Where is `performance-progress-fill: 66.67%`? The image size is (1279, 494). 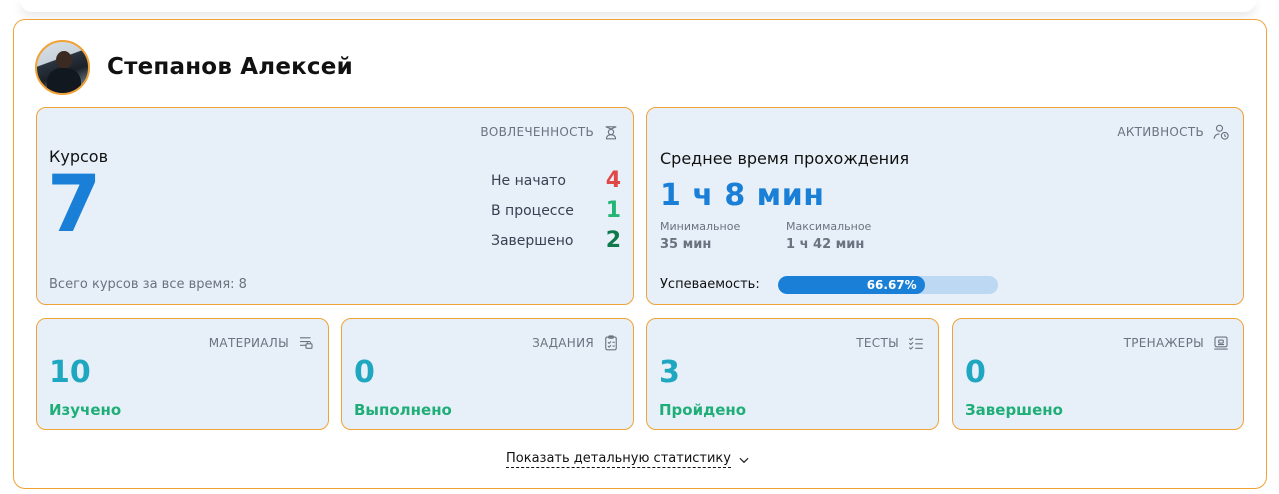
performance-progress-fill: 66.67% is located at coordinates (851, 285).